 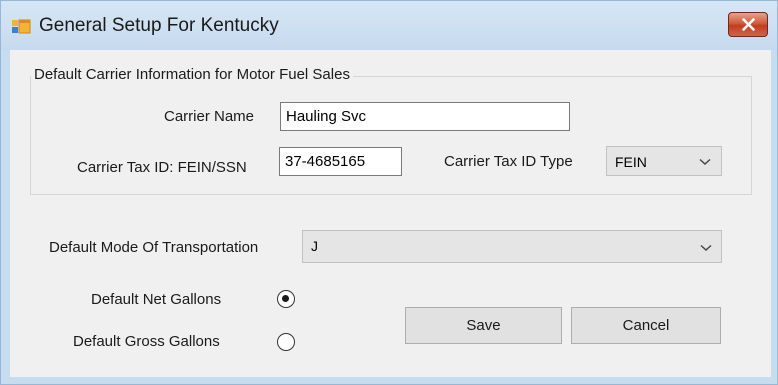 I want to click on net-gallons-label: Default Net Gallons, so click(x=156, y=299).